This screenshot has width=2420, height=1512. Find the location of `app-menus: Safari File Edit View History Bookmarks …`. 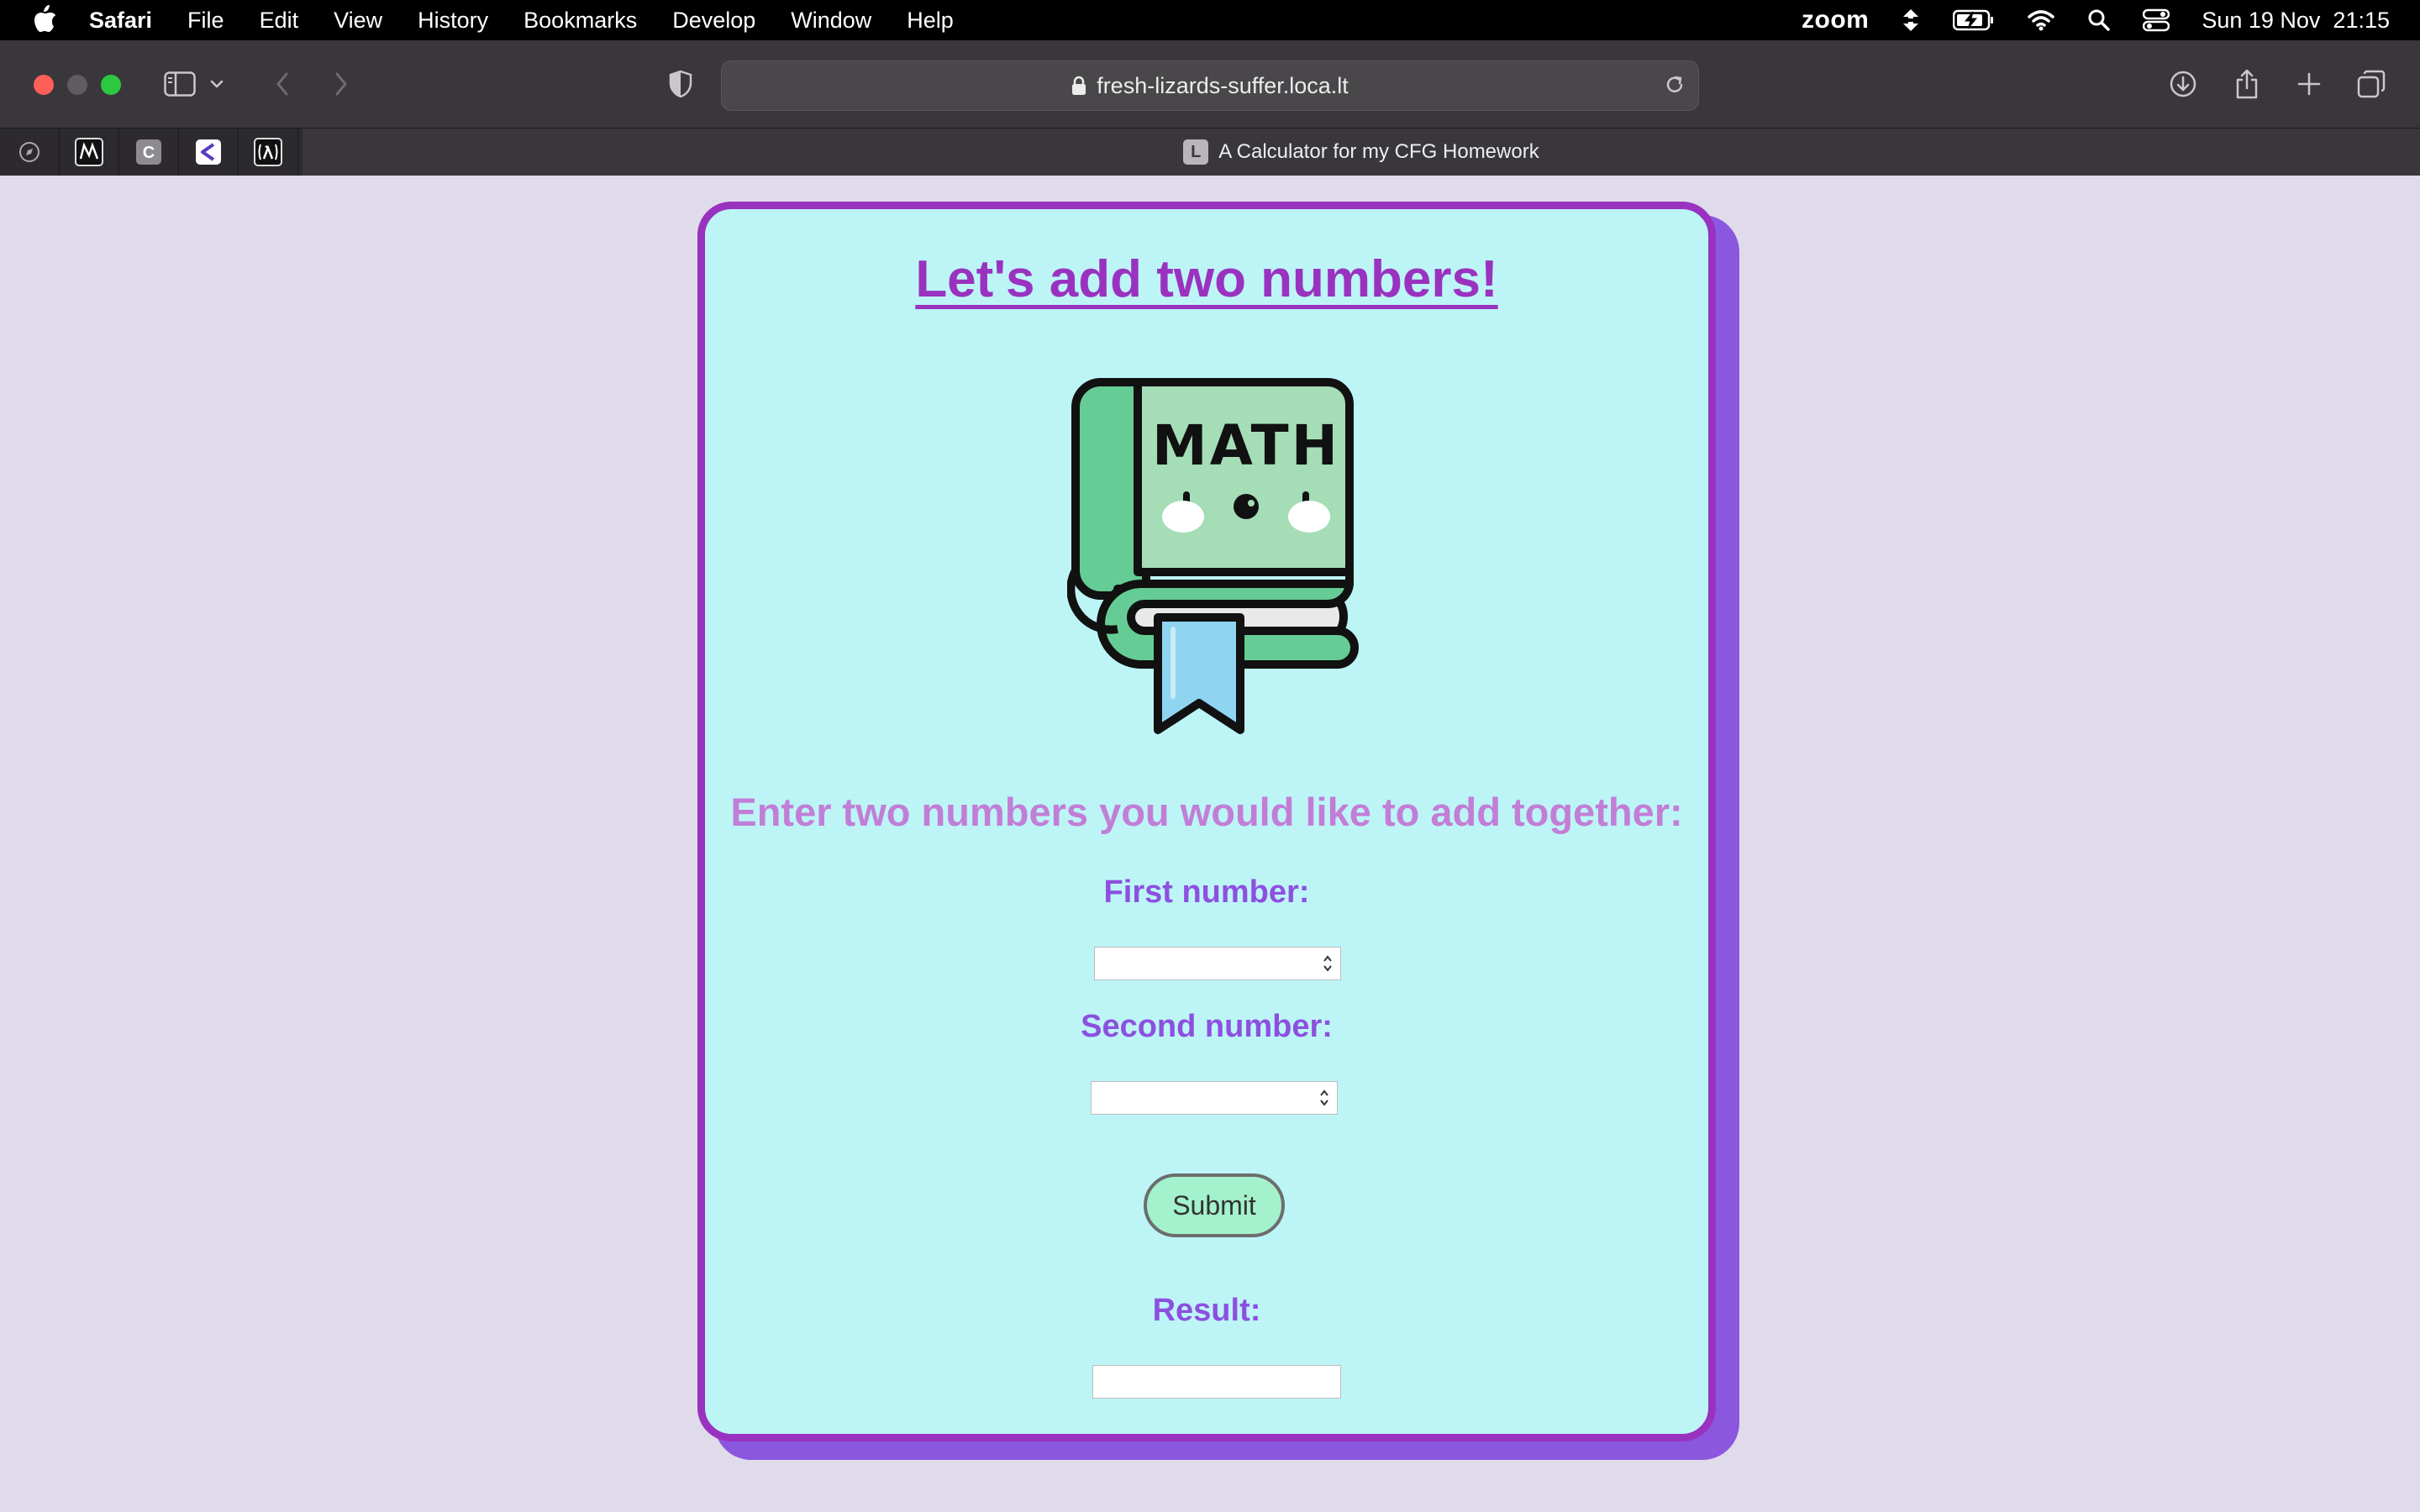

app-menus: Safari File Edit View History Bookmarks … is located at coordinates (539, 20).